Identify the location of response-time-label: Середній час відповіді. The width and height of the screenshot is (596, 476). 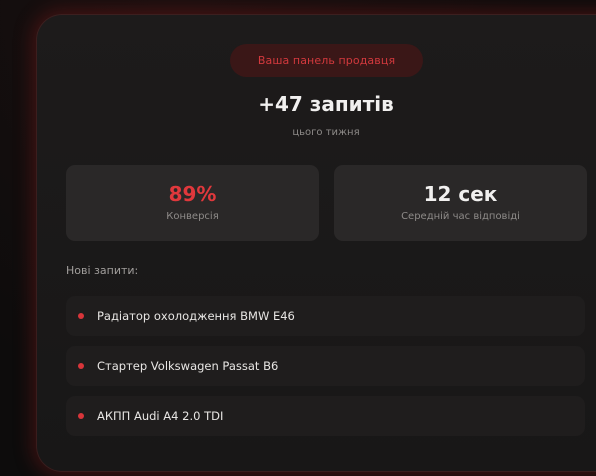
(460, 216).